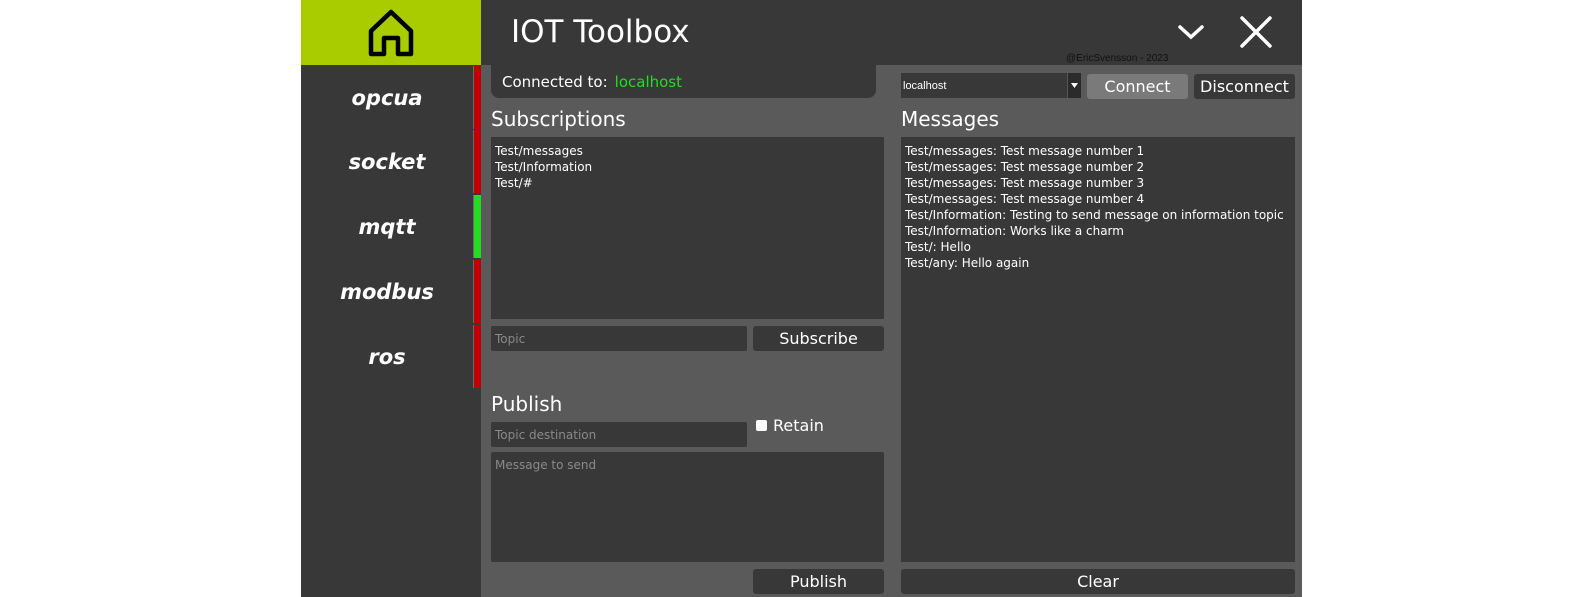 Image resolution: width=1595 pixels, height=597 pixels. I want to click on status-indicator-ros, so click(477, 356).